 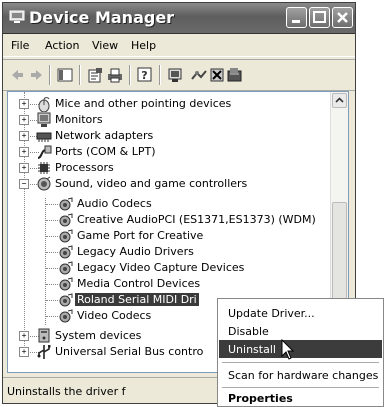 What do you see at coordinates (44, 137) in the screenshot?
I see `network-adapter-icon` at bounding box center [44, 137].